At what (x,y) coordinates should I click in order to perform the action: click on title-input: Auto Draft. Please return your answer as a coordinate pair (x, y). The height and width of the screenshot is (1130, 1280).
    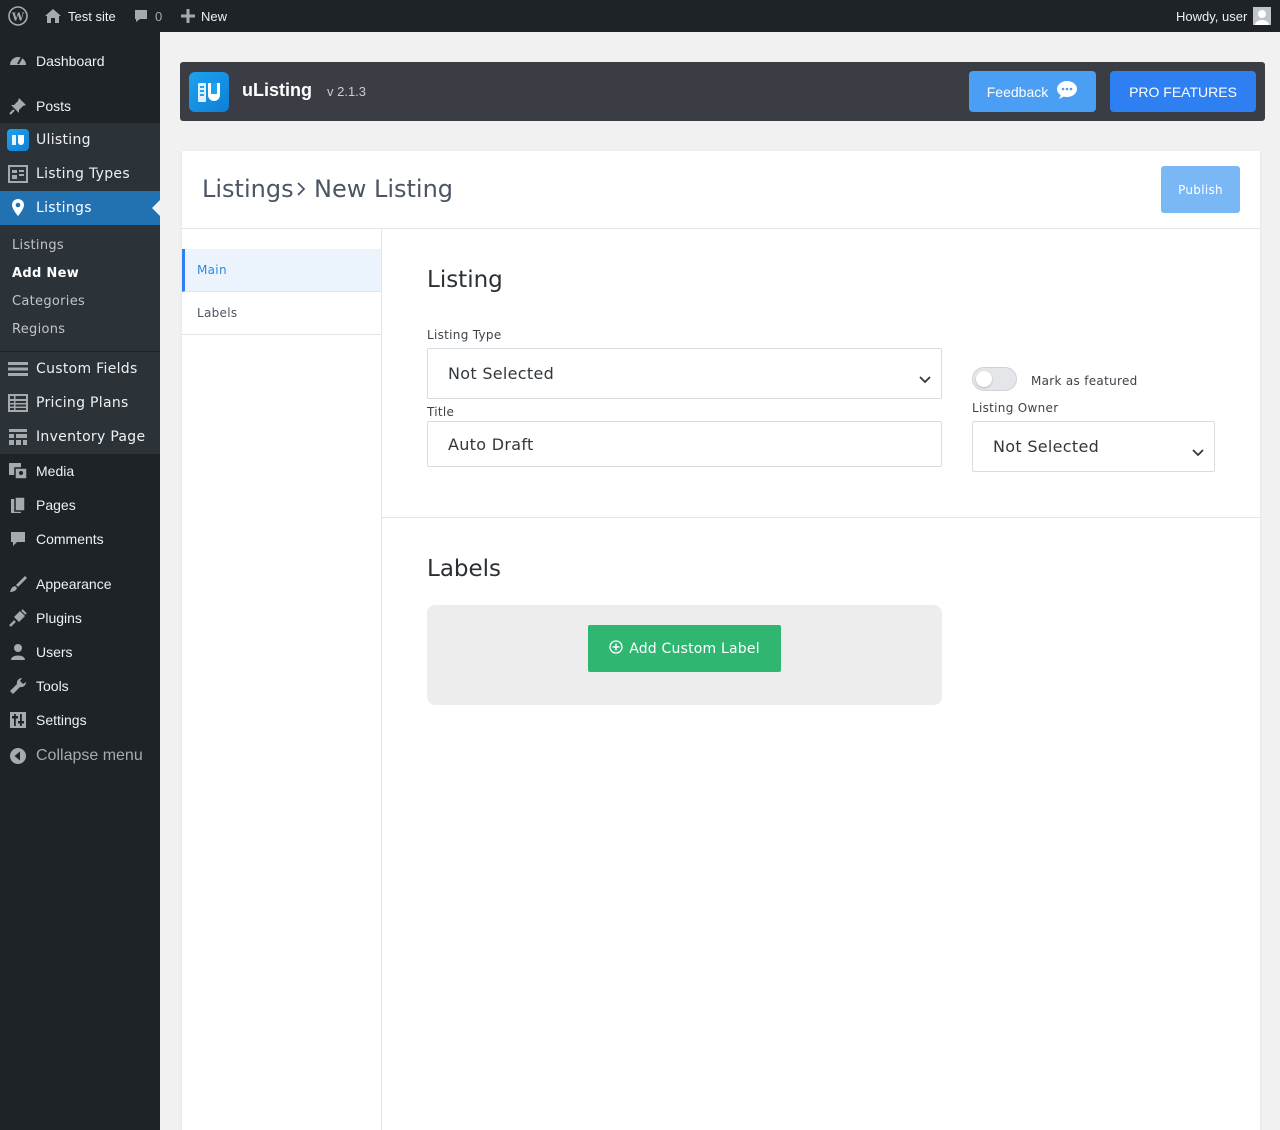
    Looking at the image, I should click on (684, 444).